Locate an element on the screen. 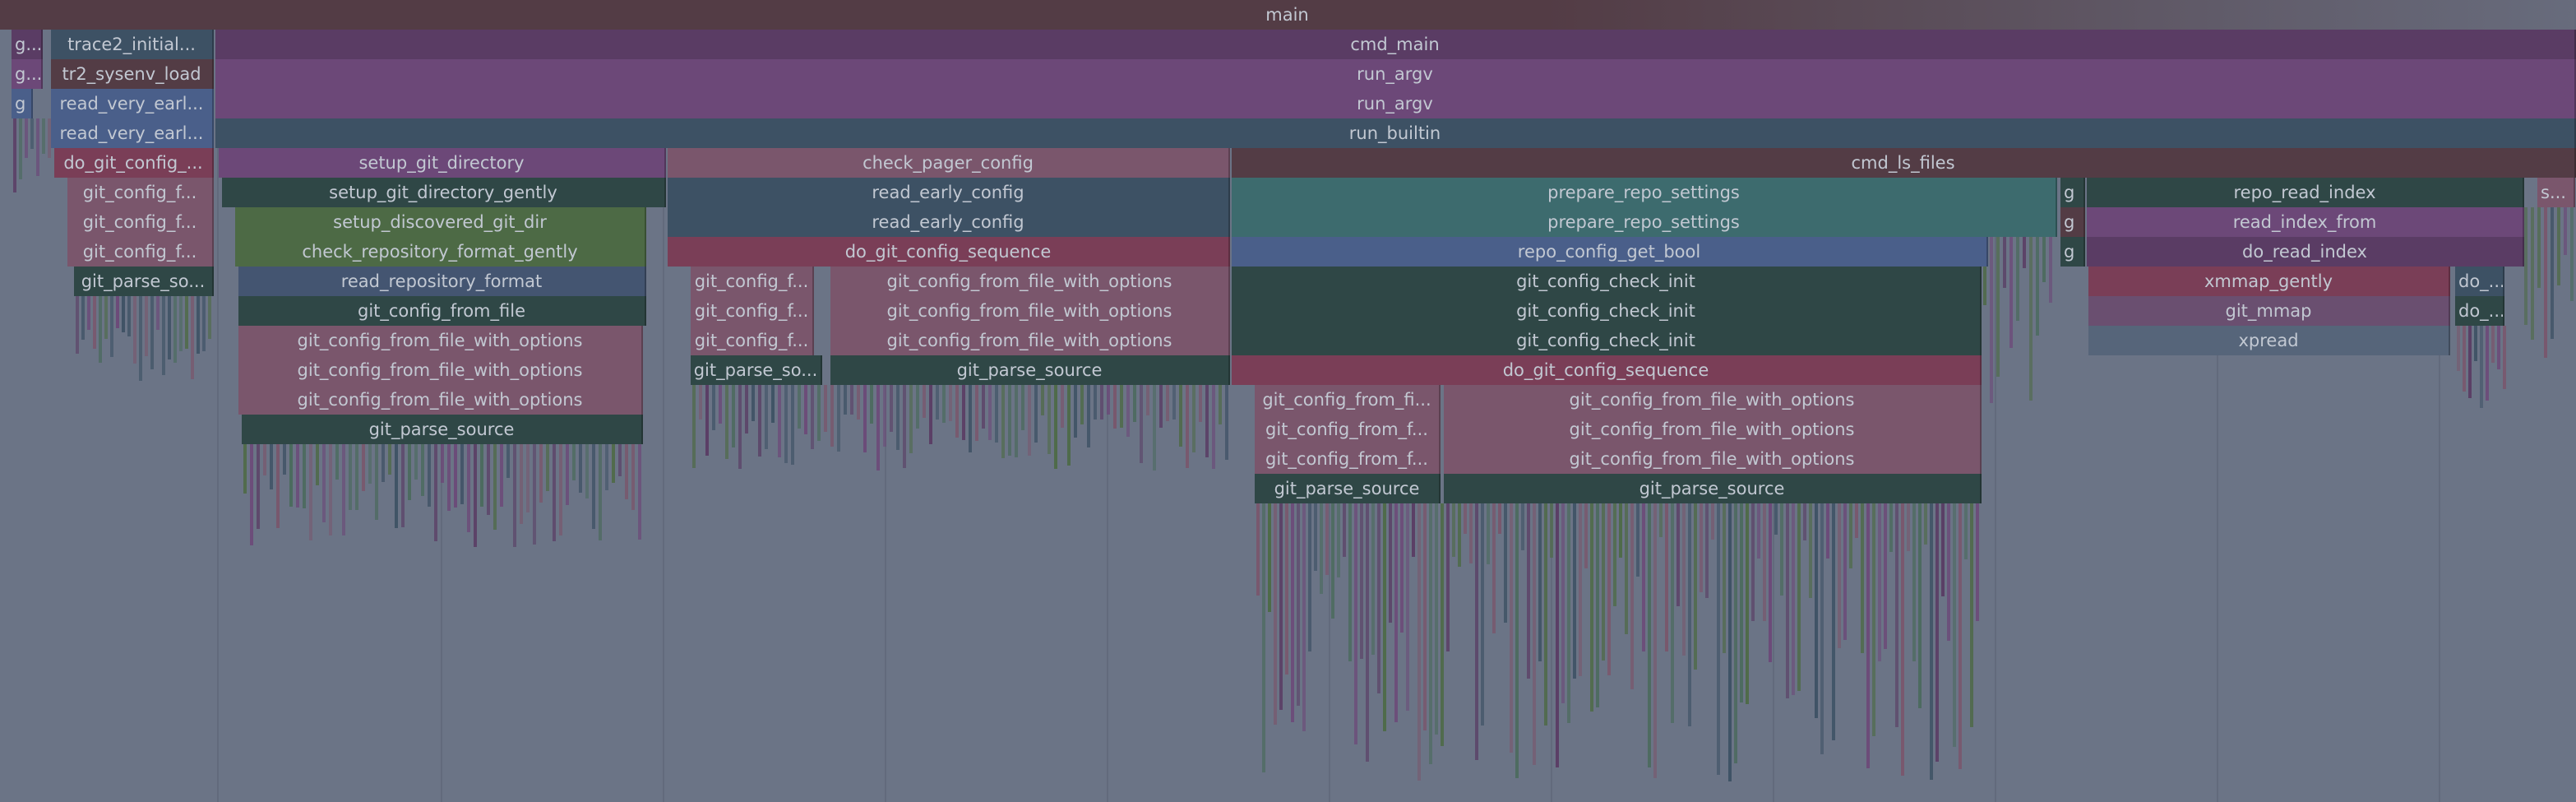 The height and width of the screenshot is (802, 2576). frame-read-index-from: read_index_from is located at coordinates (2305, 222).